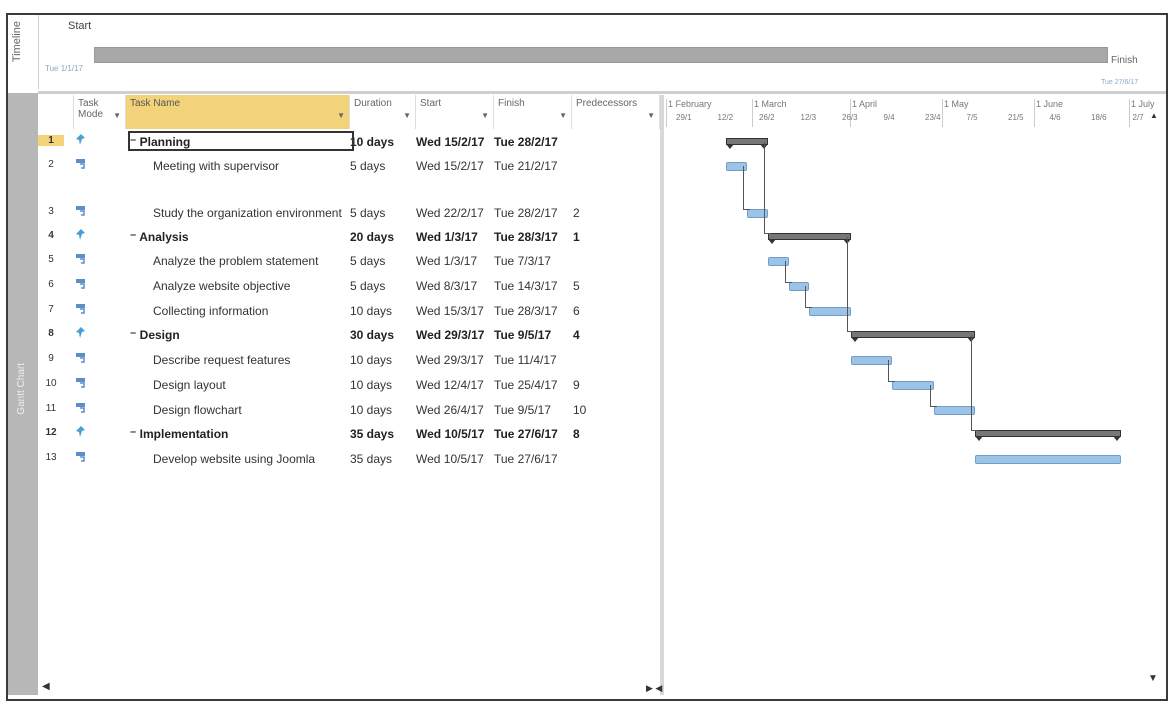  Describe the element at coordinates (616, 112) in the screenshot. I see `column-predecessors: Predecessors ▼` at that location.